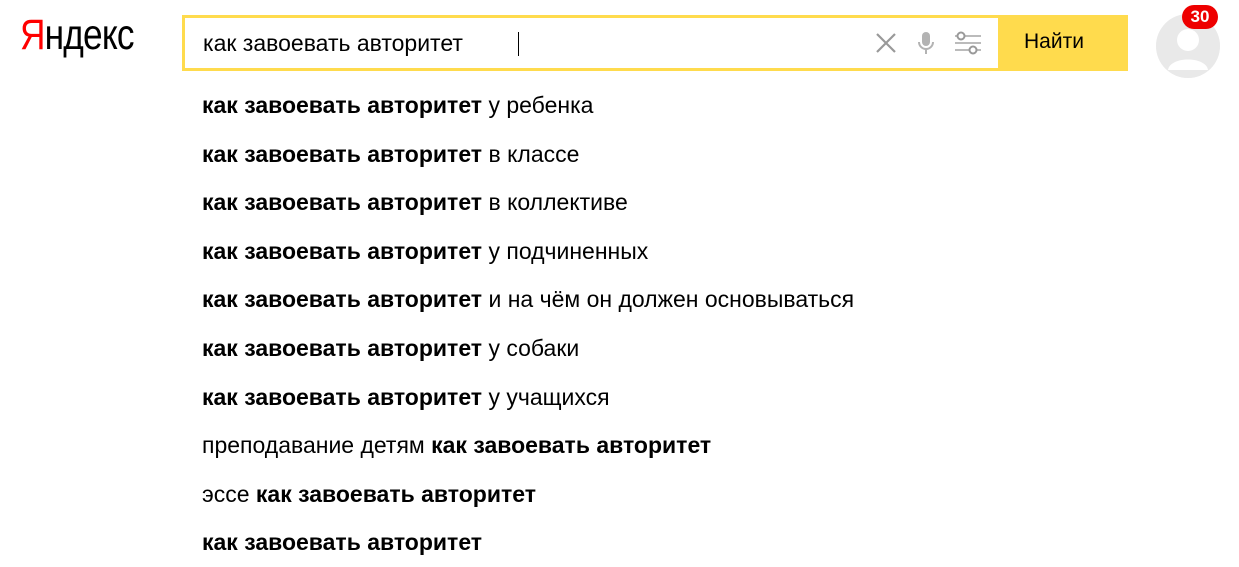  What do you see at coordinates (546, 396) in the screenshot?
I see `suggestion-suffix: у учащихся` at bounding box center [546, 396].